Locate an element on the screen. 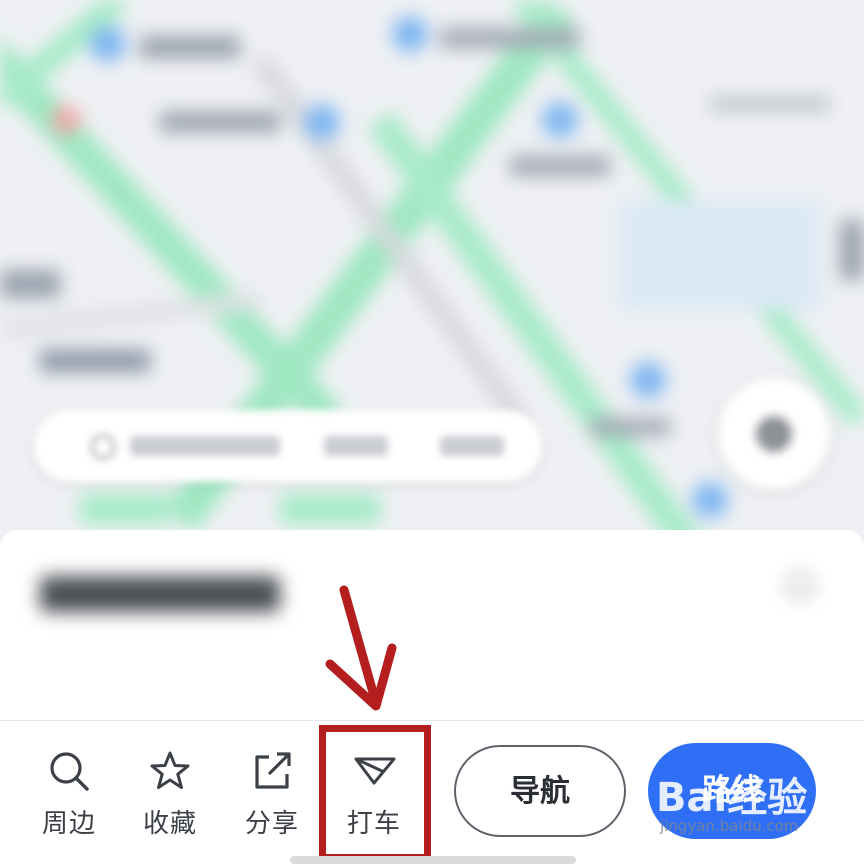  share-button: 分享 is located at coordinates (272, 797).